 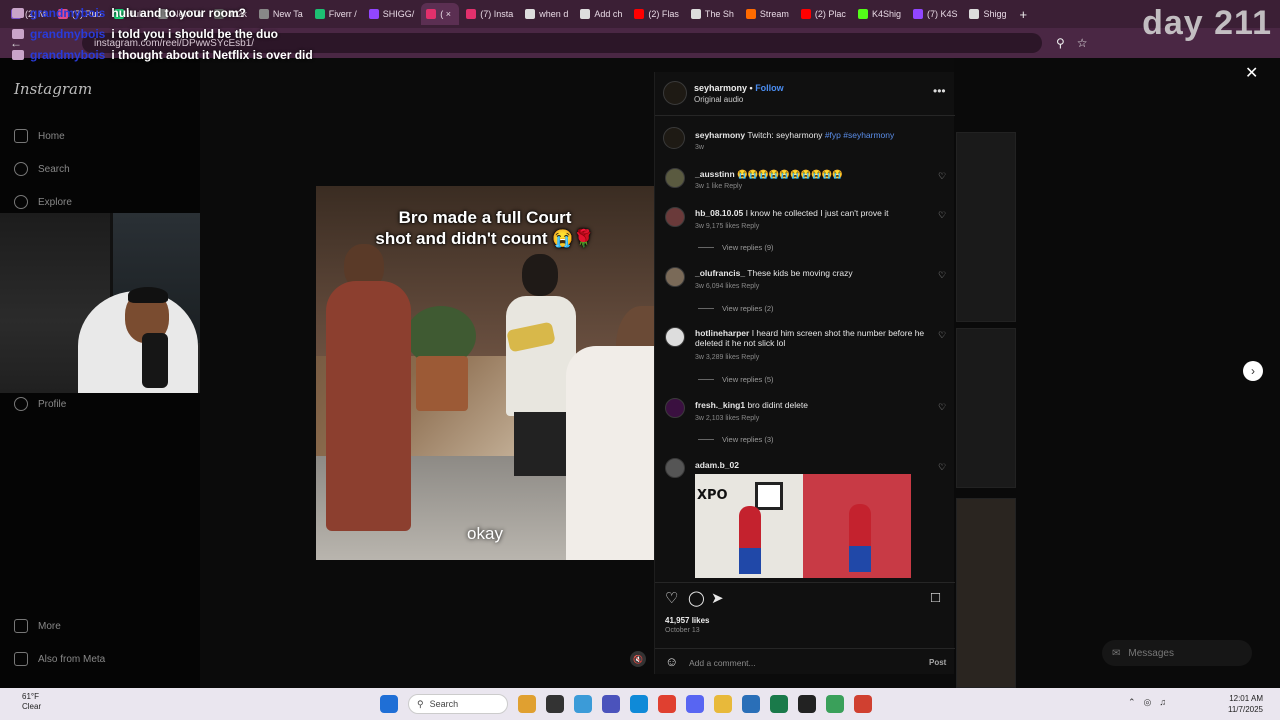 What do you see at coordinates (769, 88) in the screenshot?
I see `follow-button: Follow` at bounding box center [769, 88].